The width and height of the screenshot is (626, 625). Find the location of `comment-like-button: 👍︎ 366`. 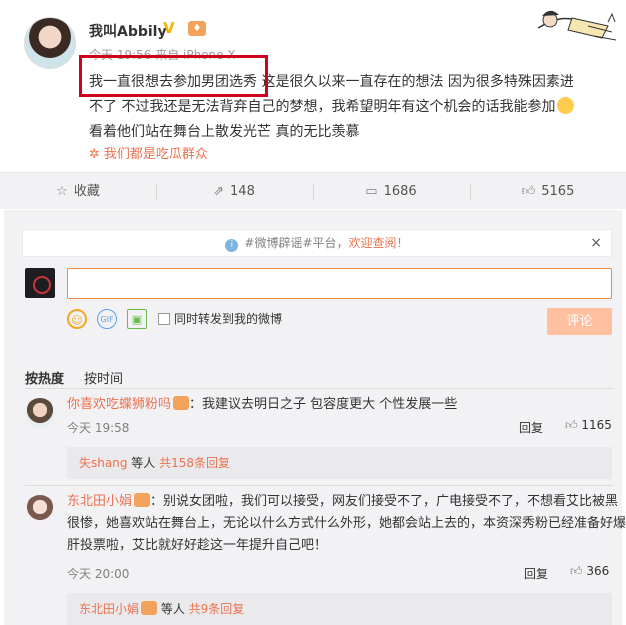

comment-like-button: 👍︎ 366 is located at coordinates (589, 571).